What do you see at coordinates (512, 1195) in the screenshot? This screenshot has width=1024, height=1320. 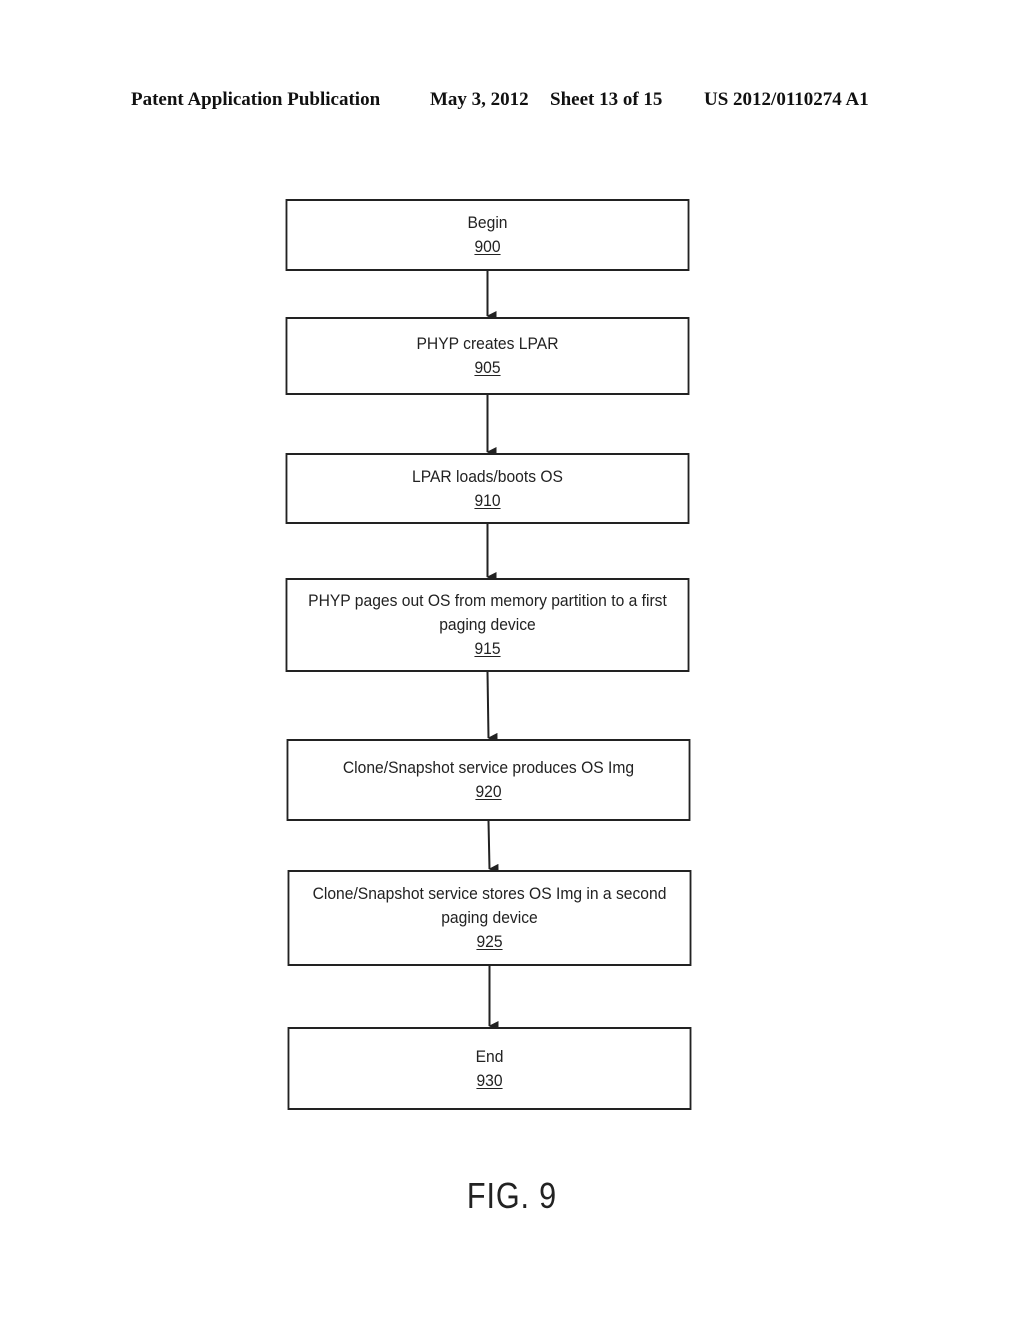 I see `figure-caption: FIG. 9` at bounding box center [512, 1195].